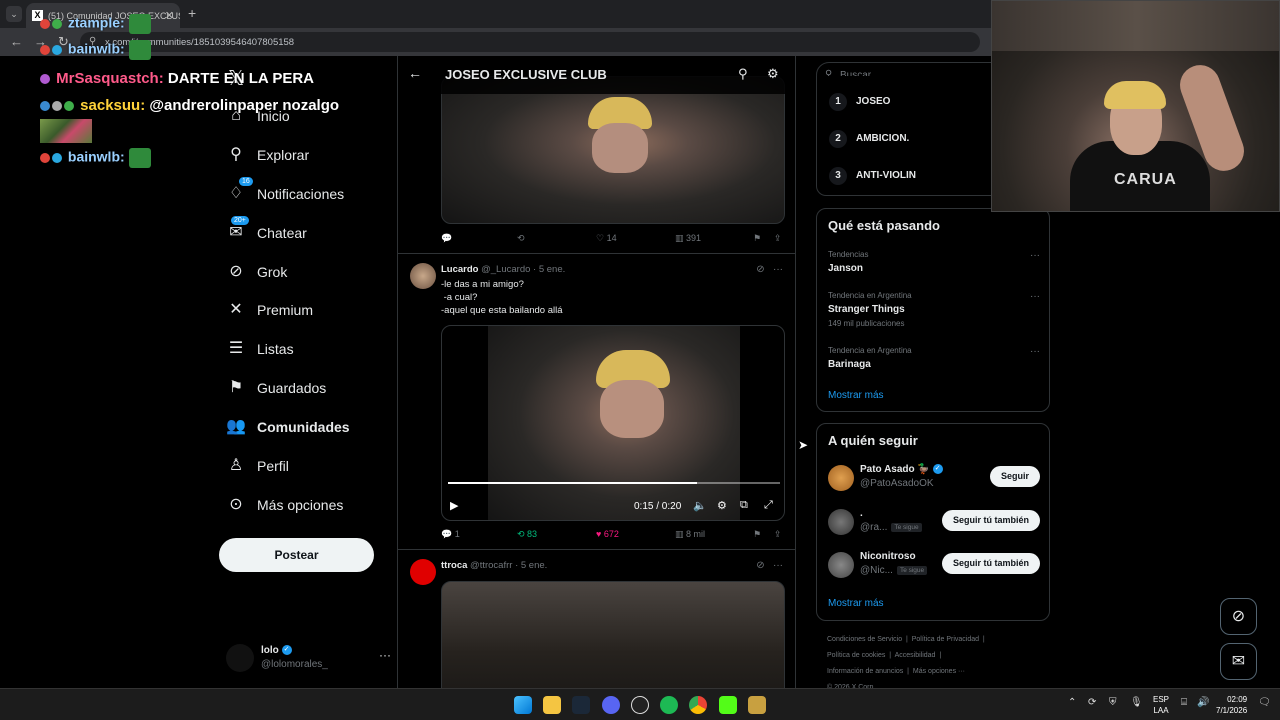  Describe the element at coordinates (1136, 702) in the screenshot. I see `microphone-icon: 🎙` at that location.